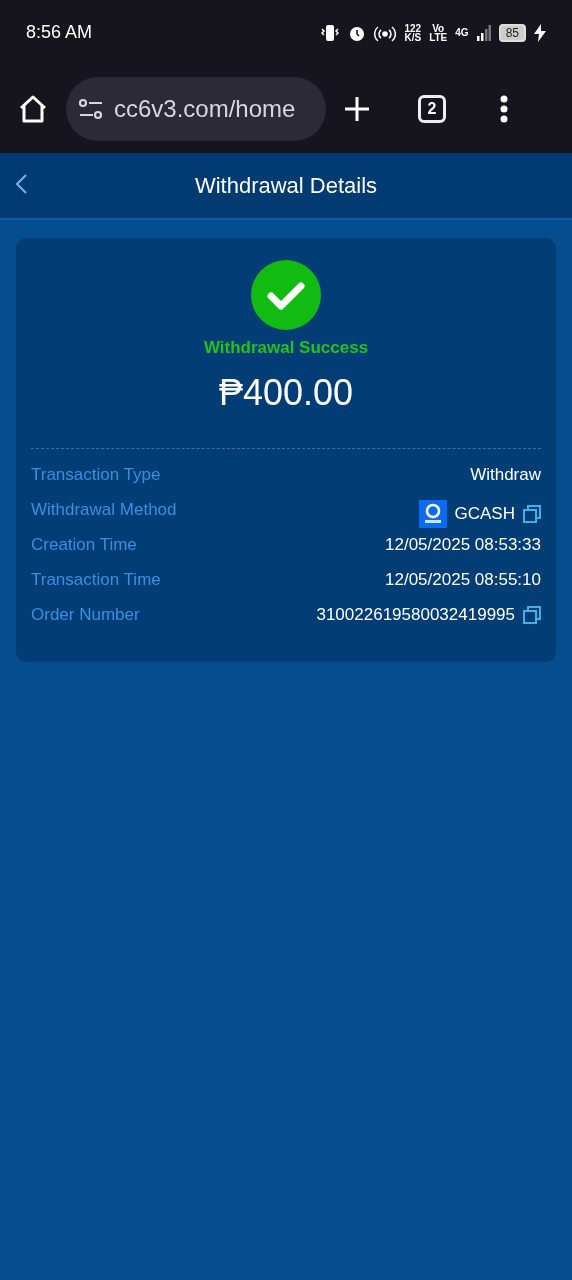 This screenshot has height=1280, width=572. I want to click on signal-icon, so click(483, 32).